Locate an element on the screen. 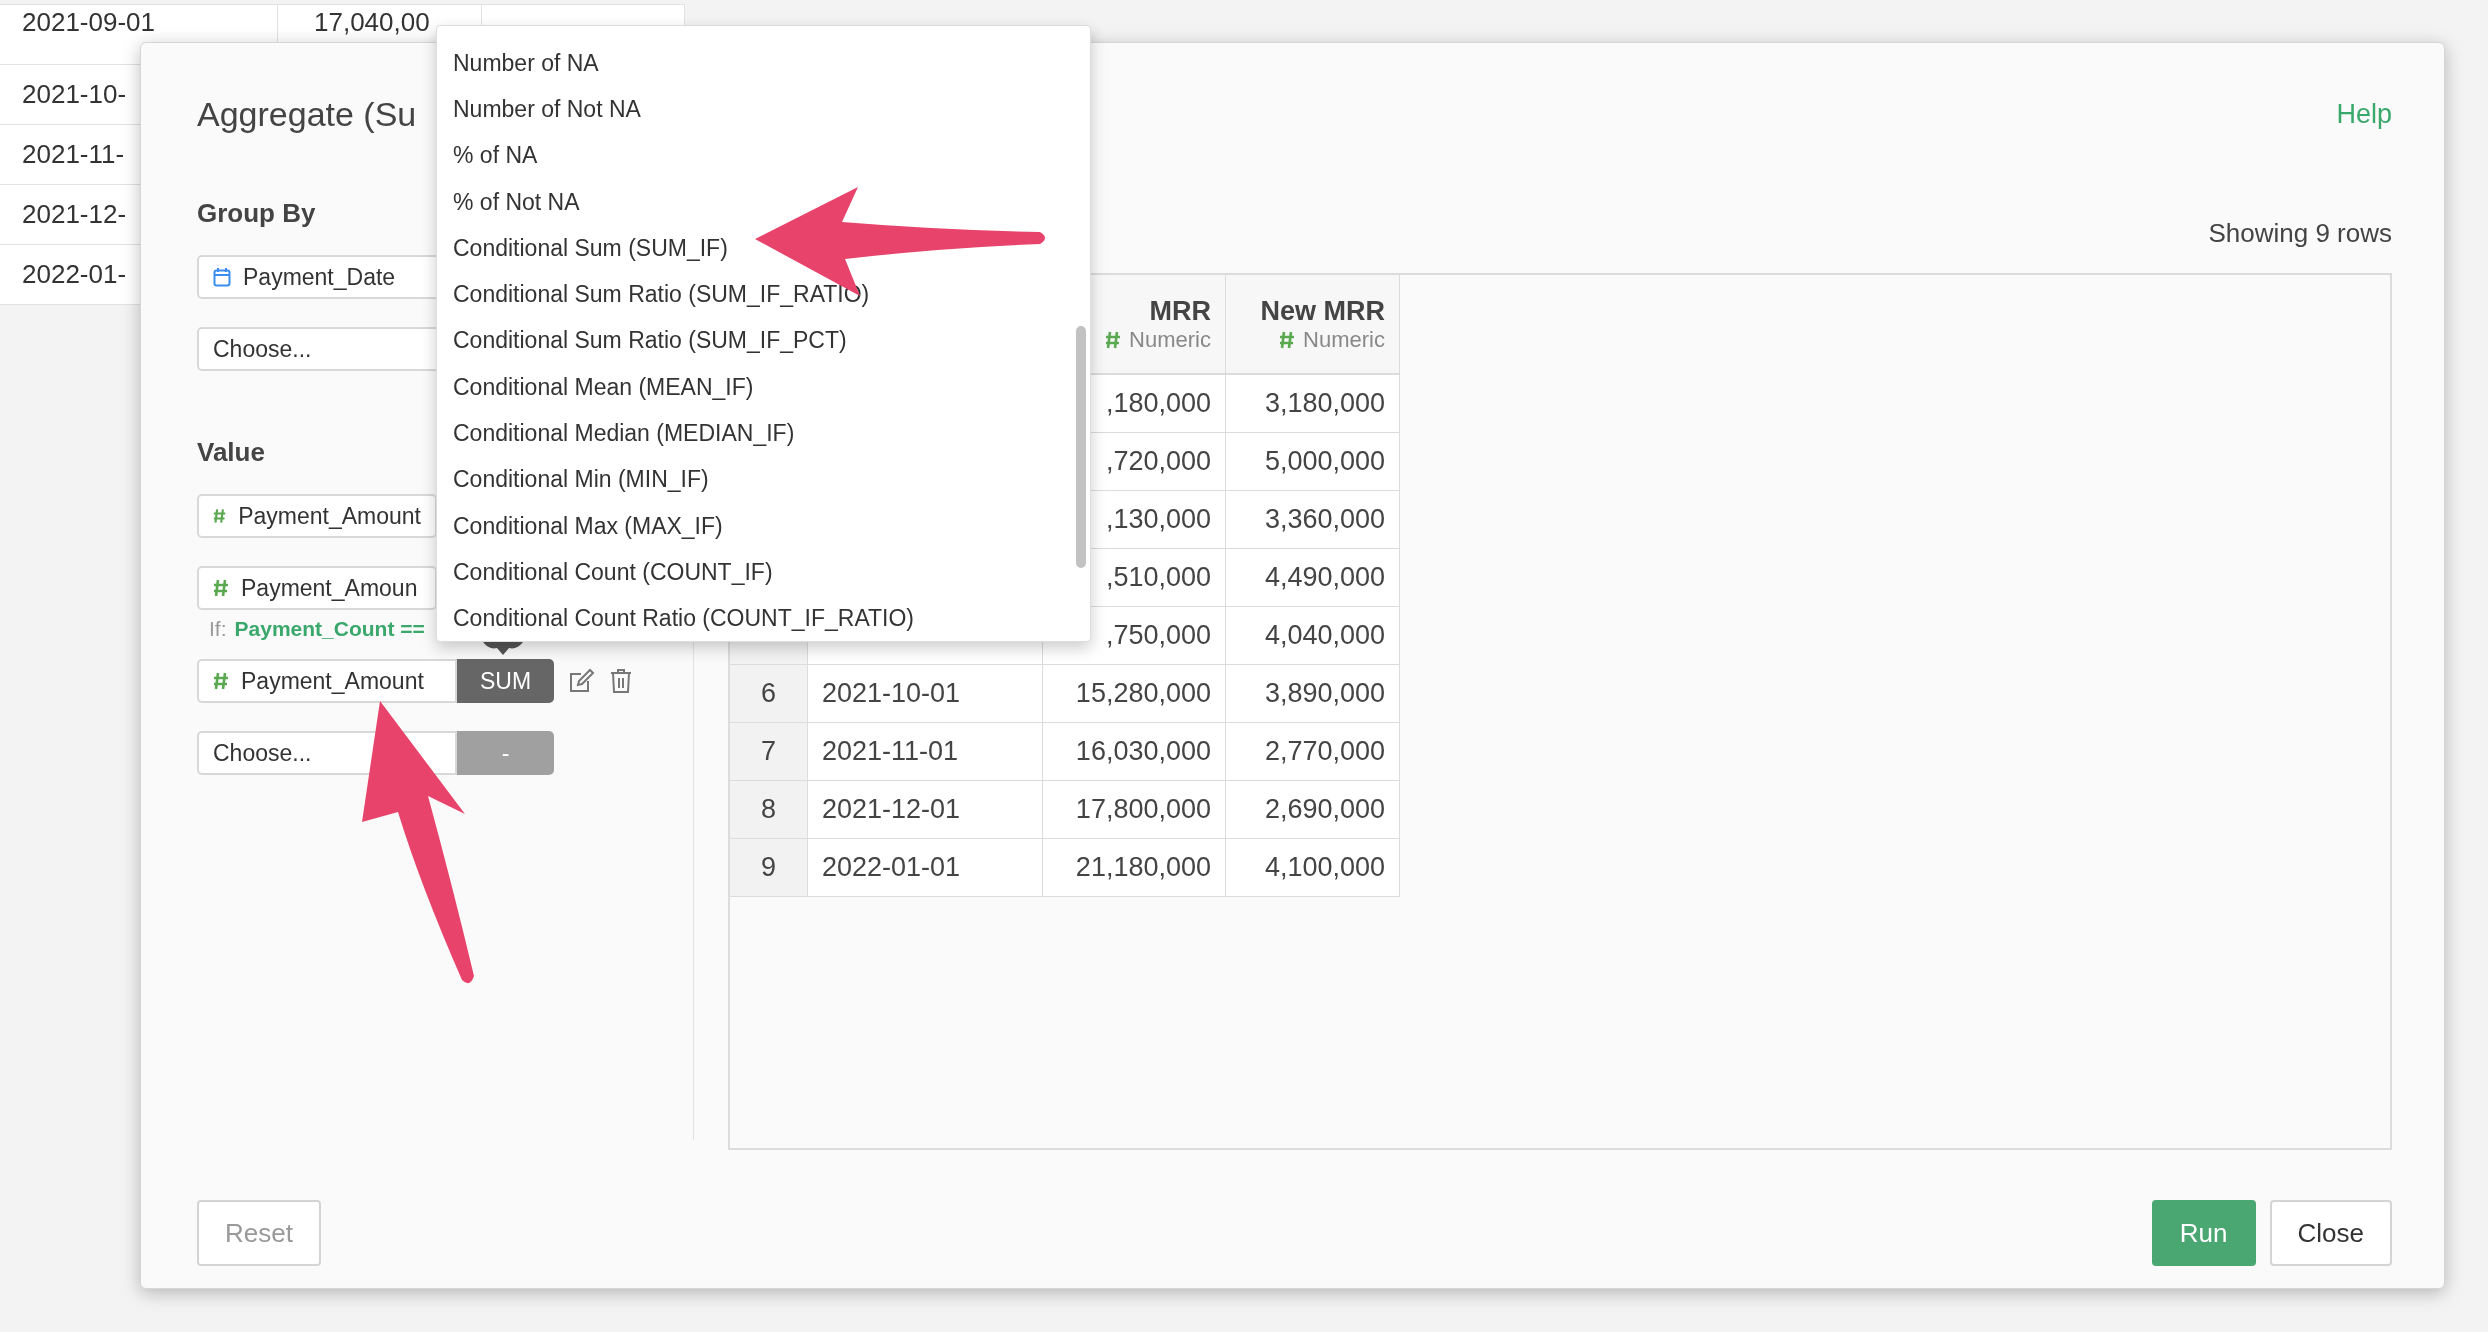 This screenshot has width=2488, height=1332. table-cell: 15,280,000 is located at coordinates (1134, 694).